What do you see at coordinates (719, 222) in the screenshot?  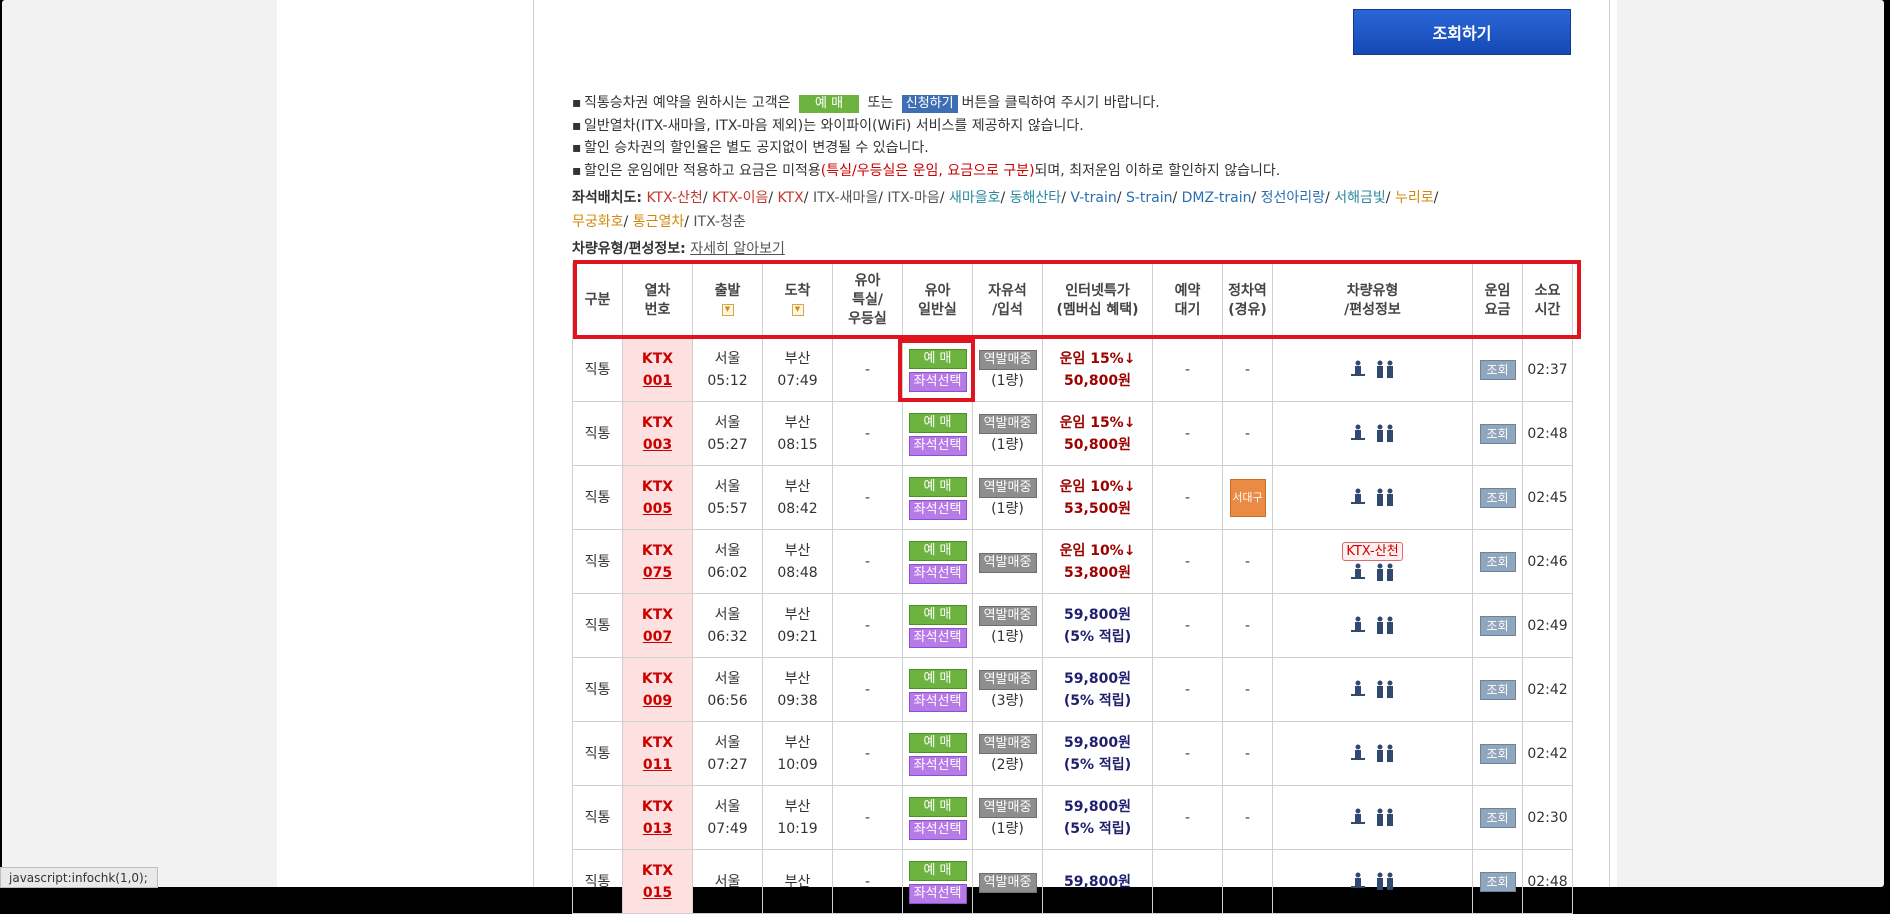 I see `seat-layout-link: ITX-청춘` at bounding box center [719, 222].